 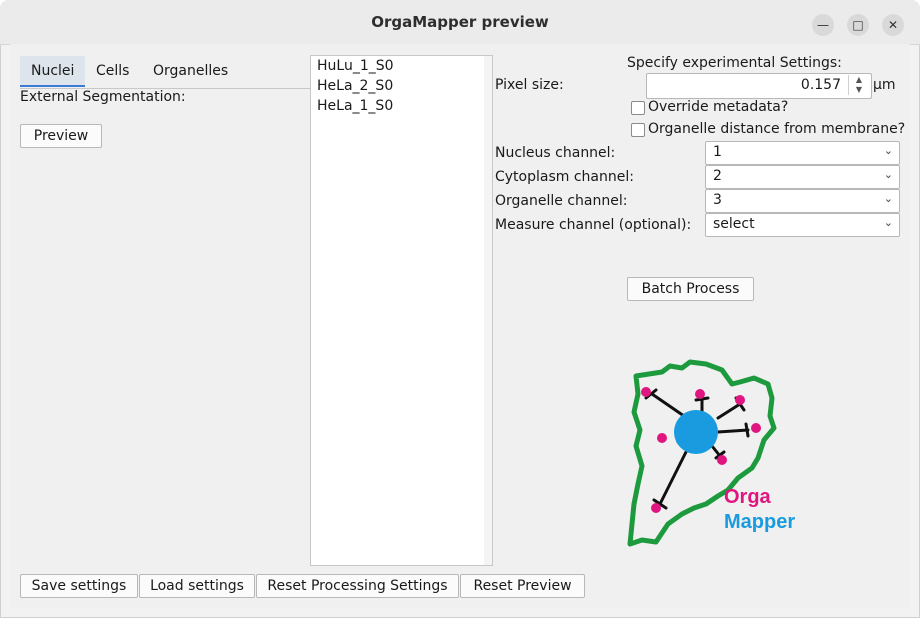 What do you see at coordinates (197, 586) in the screenshot?
I see `load-settings-button: Load settings` at bounding box center [197, 586].